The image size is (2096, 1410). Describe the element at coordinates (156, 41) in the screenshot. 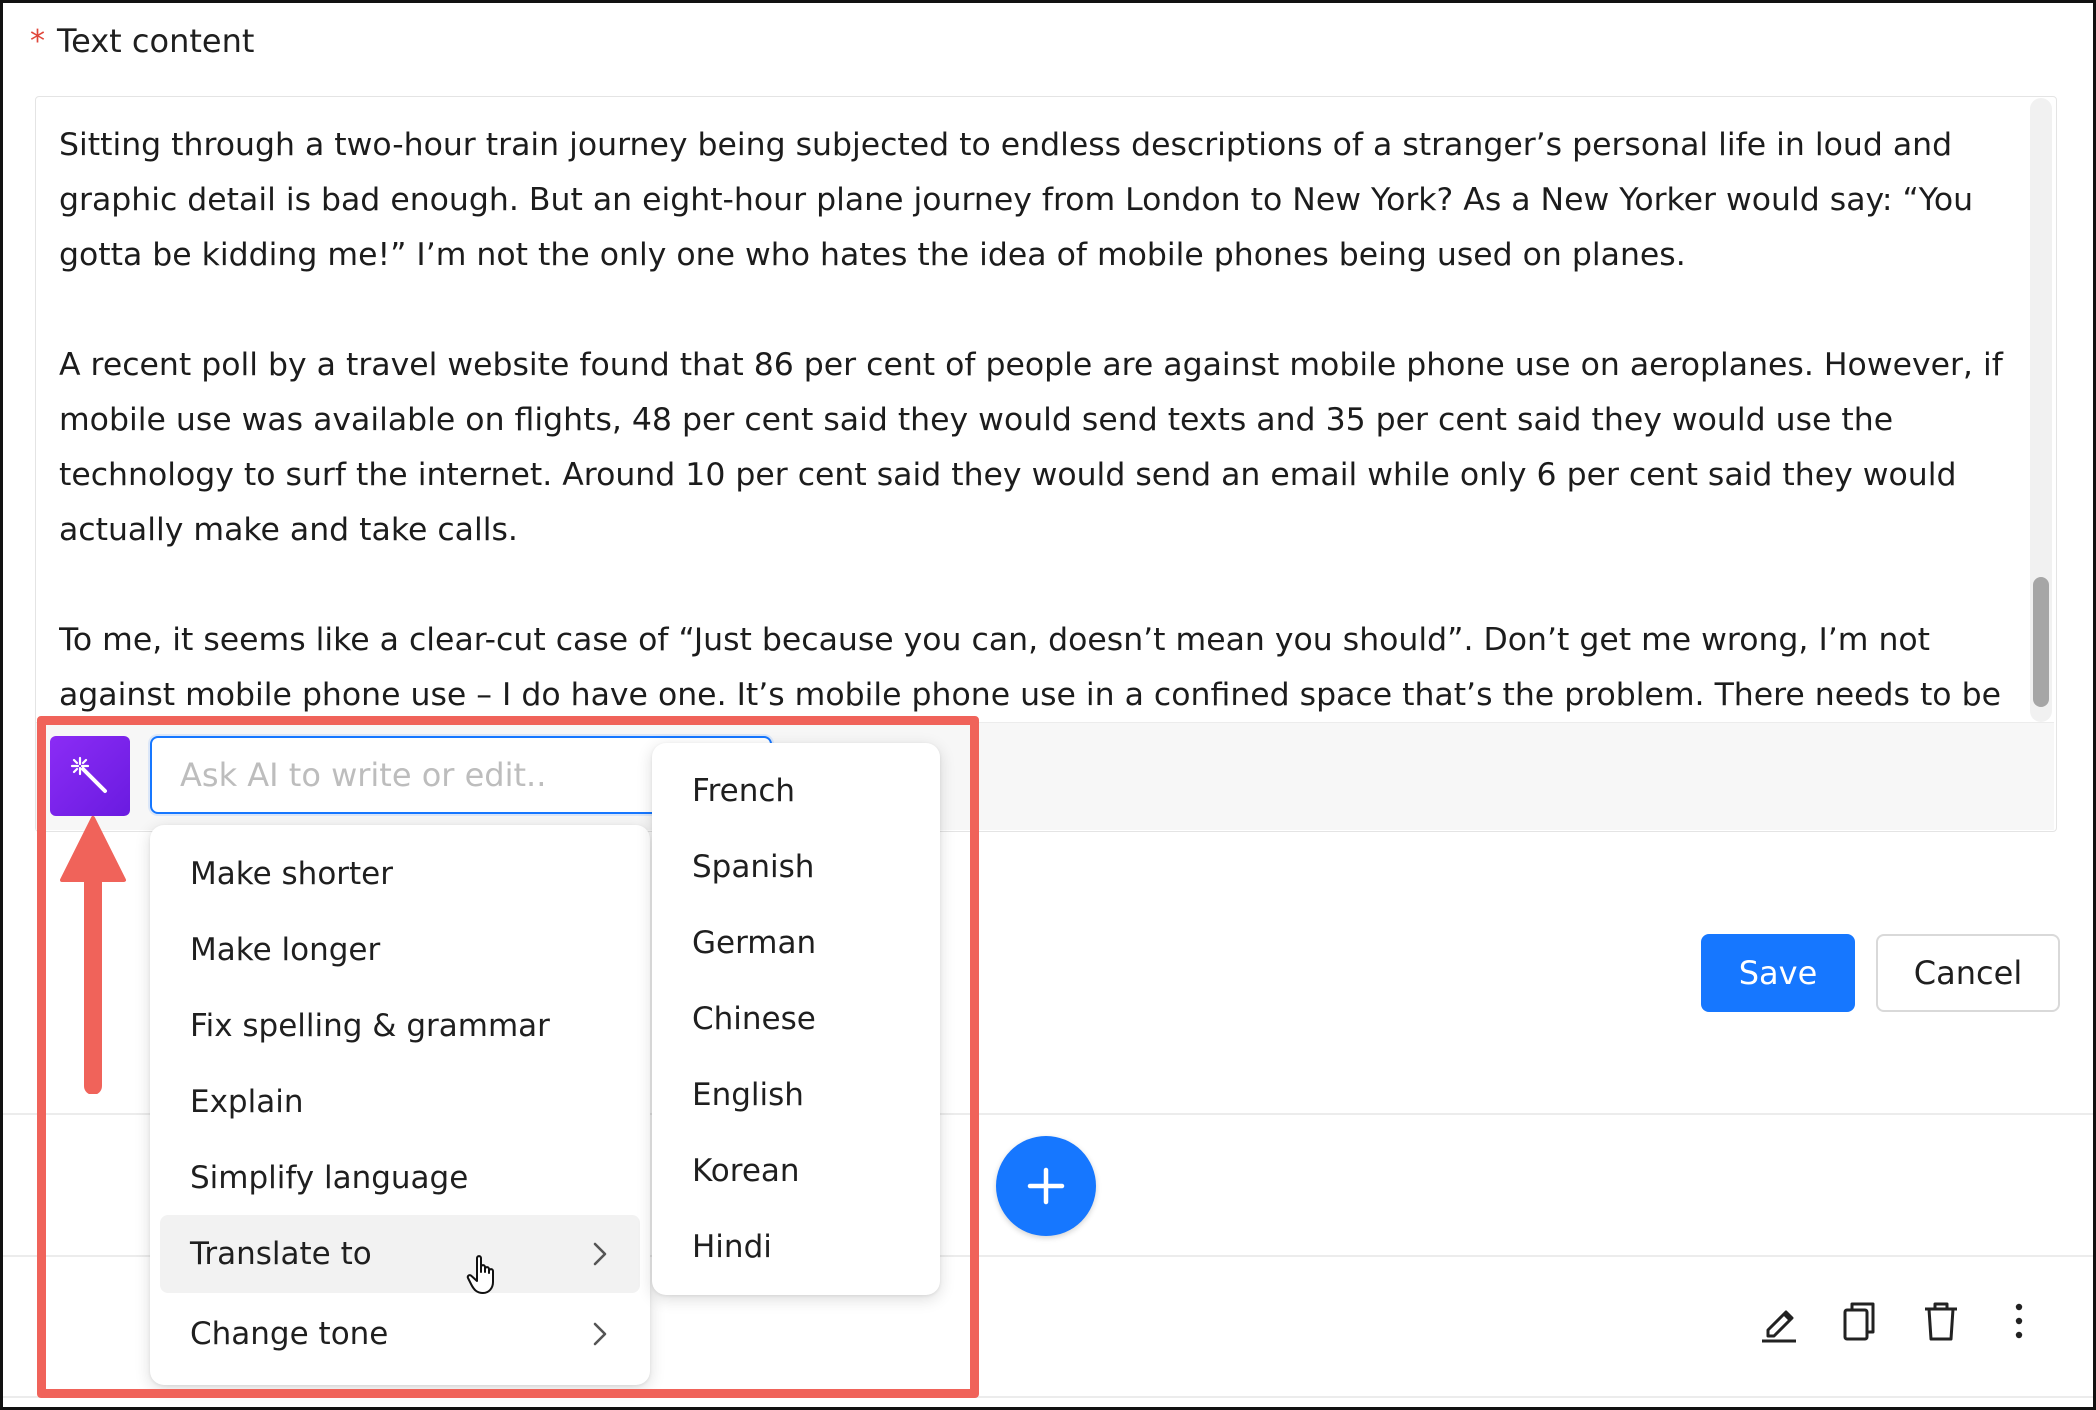

I see `field-label-text: Text content` at that location.